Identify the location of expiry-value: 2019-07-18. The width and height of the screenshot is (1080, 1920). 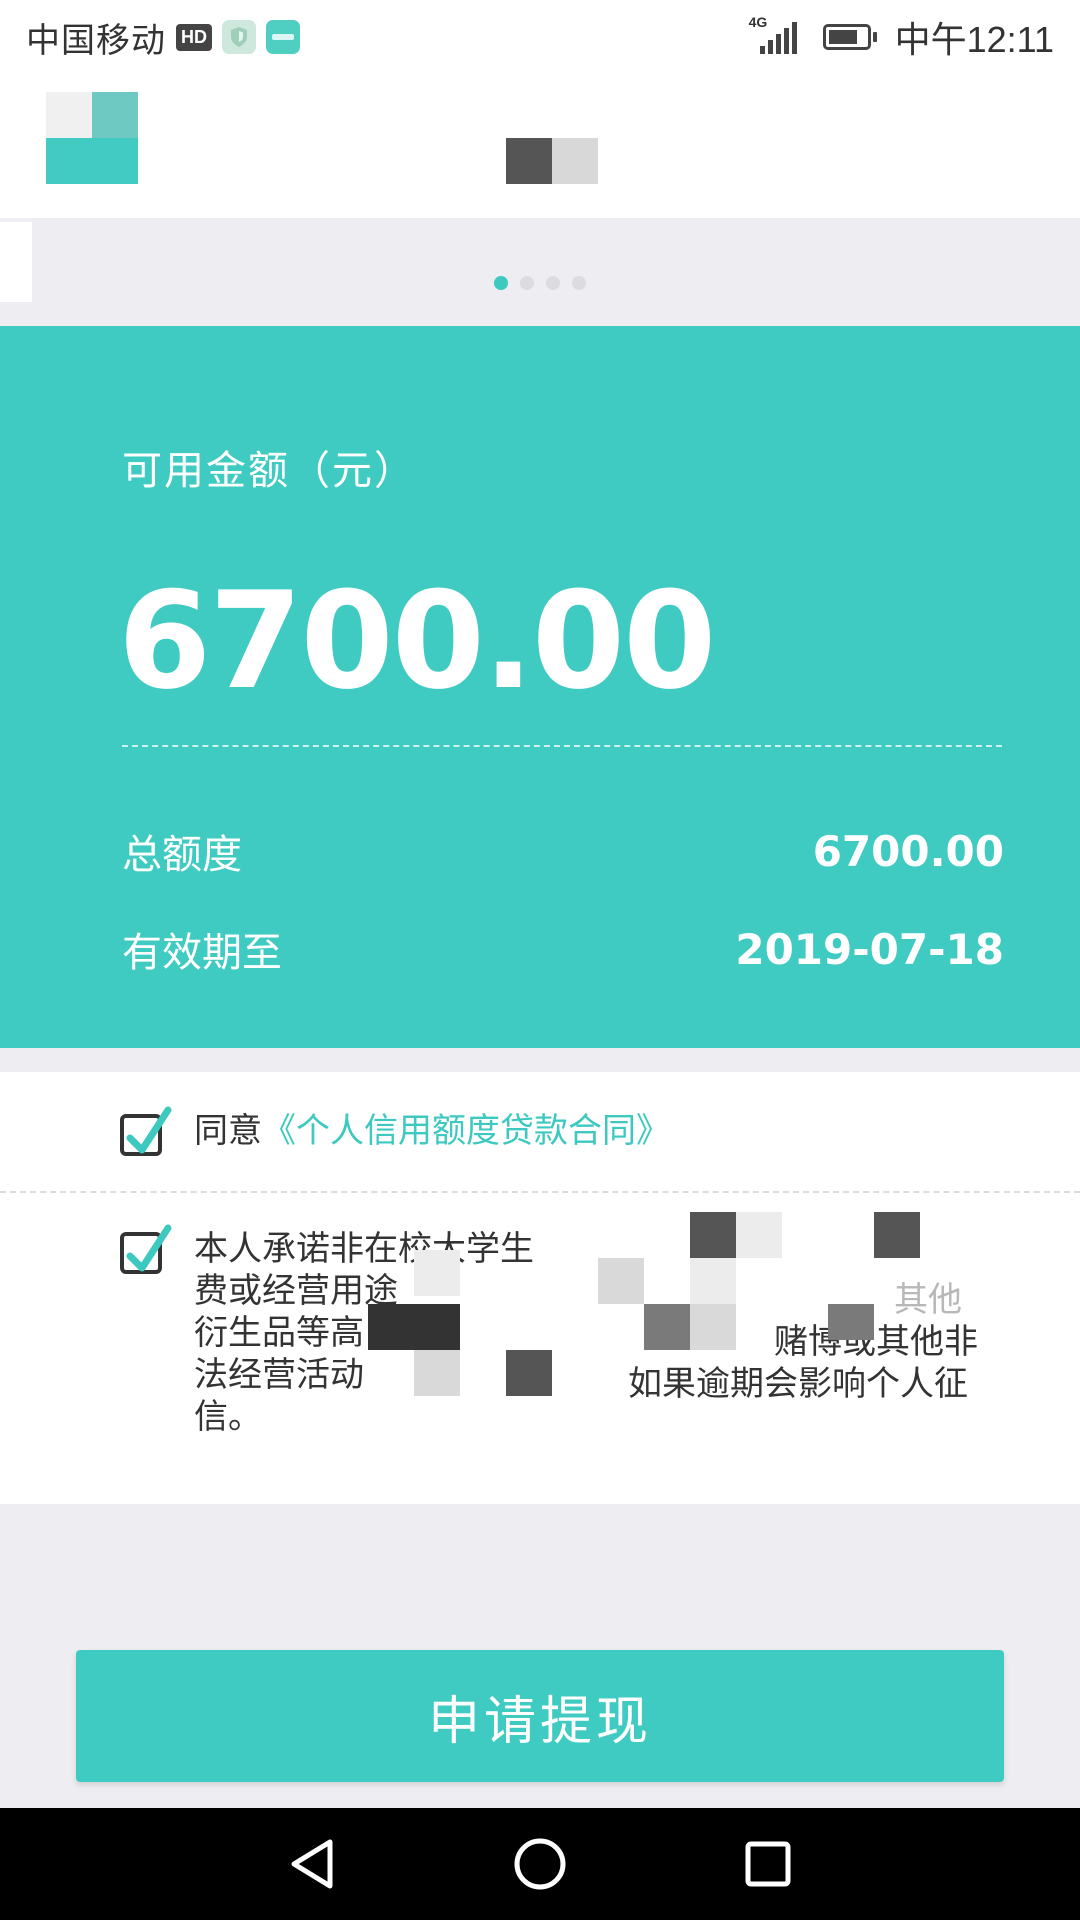
(869, 949).